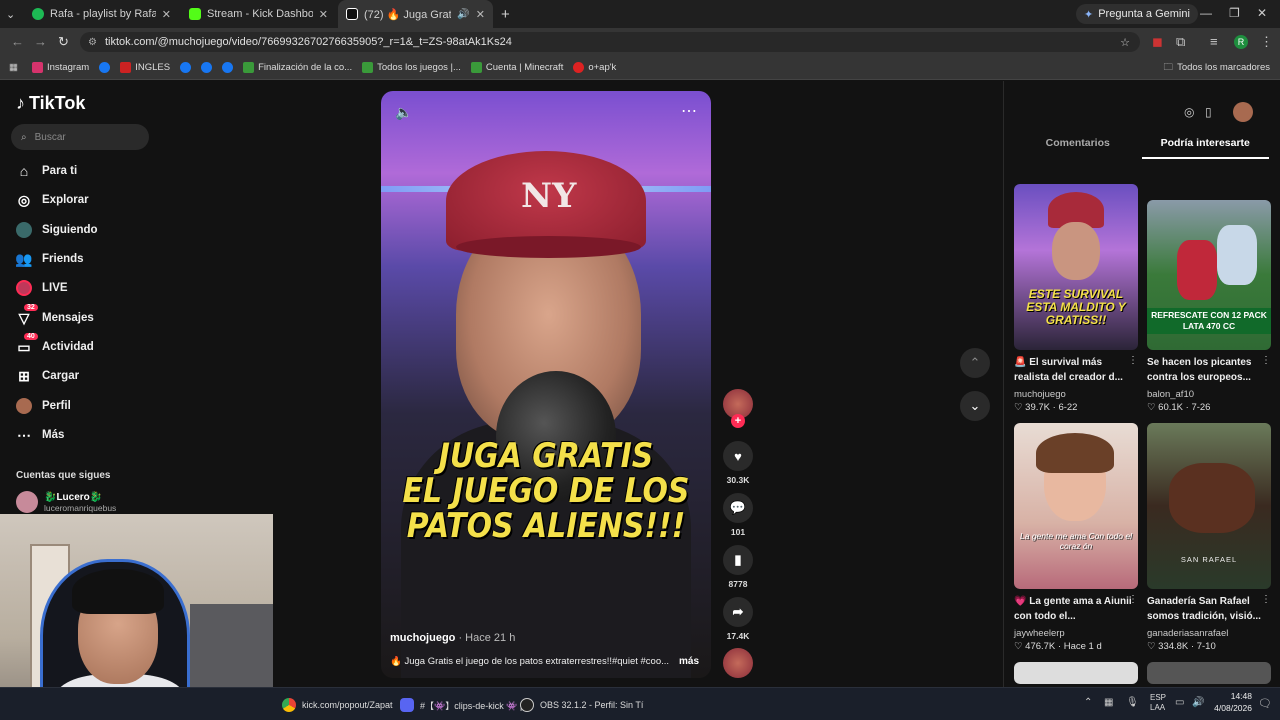 The height and width of the screenshot is (720, 1280). I want to click on profile-avatar: R, so click(1241, 42).